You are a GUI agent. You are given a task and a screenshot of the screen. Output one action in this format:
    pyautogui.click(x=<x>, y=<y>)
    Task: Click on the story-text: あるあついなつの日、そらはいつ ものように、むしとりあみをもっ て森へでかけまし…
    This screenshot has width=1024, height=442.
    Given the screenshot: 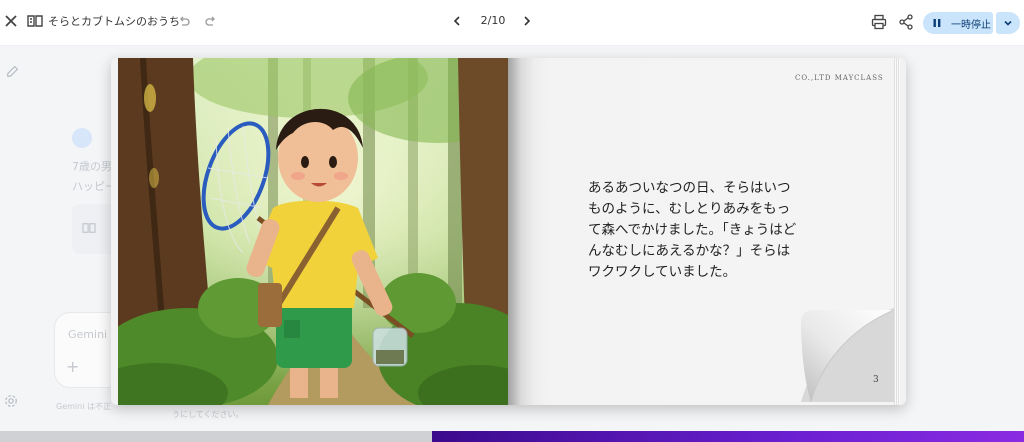 What is the action you would take?
    pyautogui.click(x=708, y=230)
    